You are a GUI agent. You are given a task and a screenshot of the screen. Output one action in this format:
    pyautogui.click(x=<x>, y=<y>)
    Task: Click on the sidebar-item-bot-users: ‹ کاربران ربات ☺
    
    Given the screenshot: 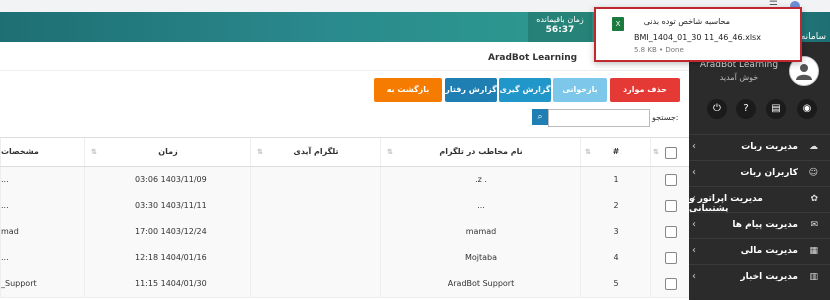 What is the action you would take?
    pyautogui.click(x=759, y=173)
    